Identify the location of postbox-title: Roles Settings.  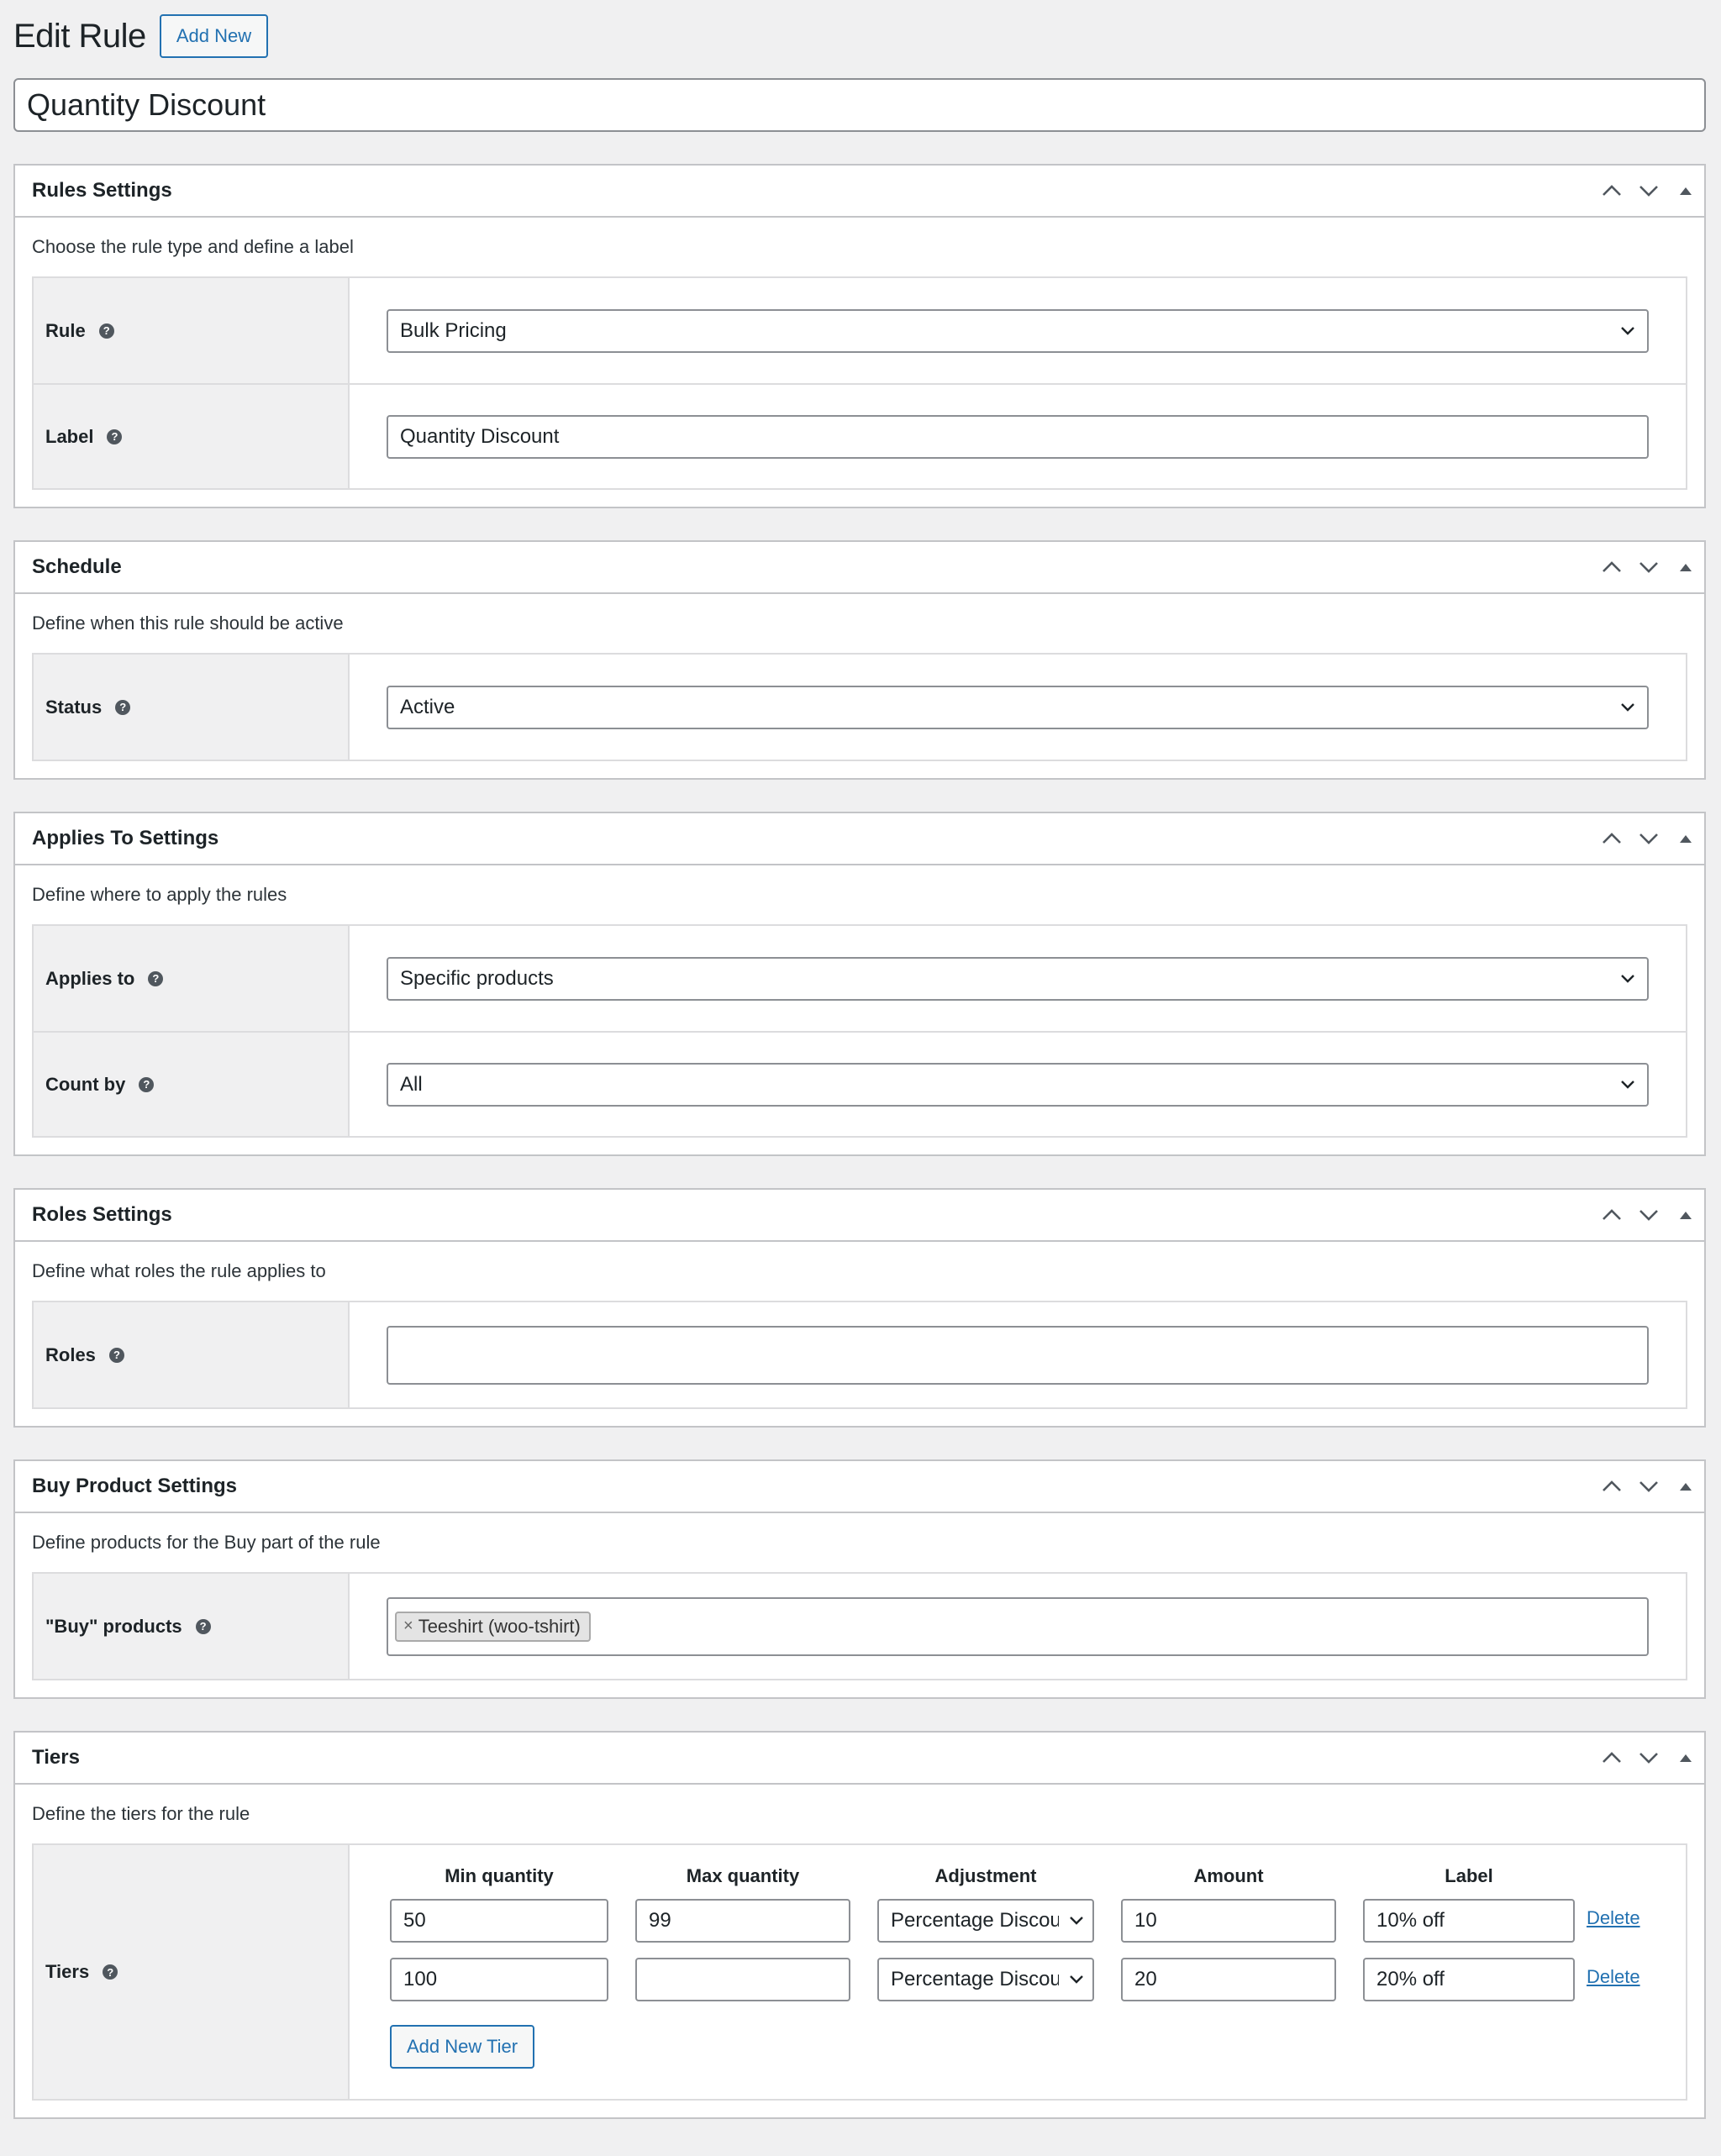
(102, 1214).